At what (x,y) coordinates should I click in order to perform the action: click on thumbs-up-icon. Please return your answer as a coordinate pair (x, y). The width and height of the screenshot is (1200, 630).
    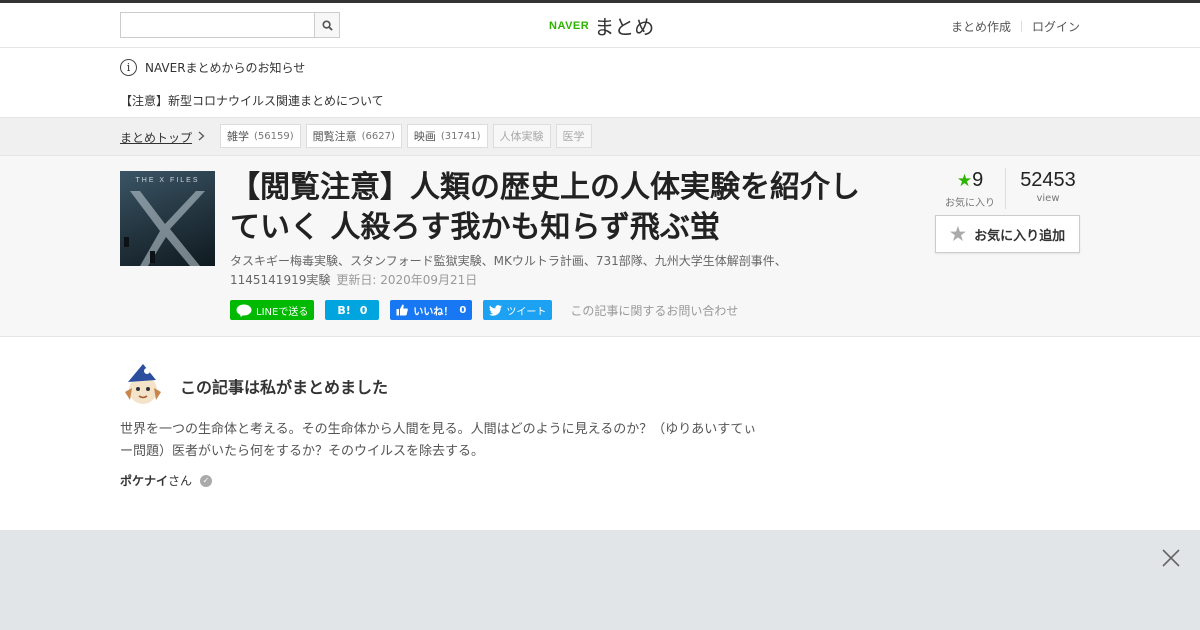
    Looking at the image, I should click on (402, 310).